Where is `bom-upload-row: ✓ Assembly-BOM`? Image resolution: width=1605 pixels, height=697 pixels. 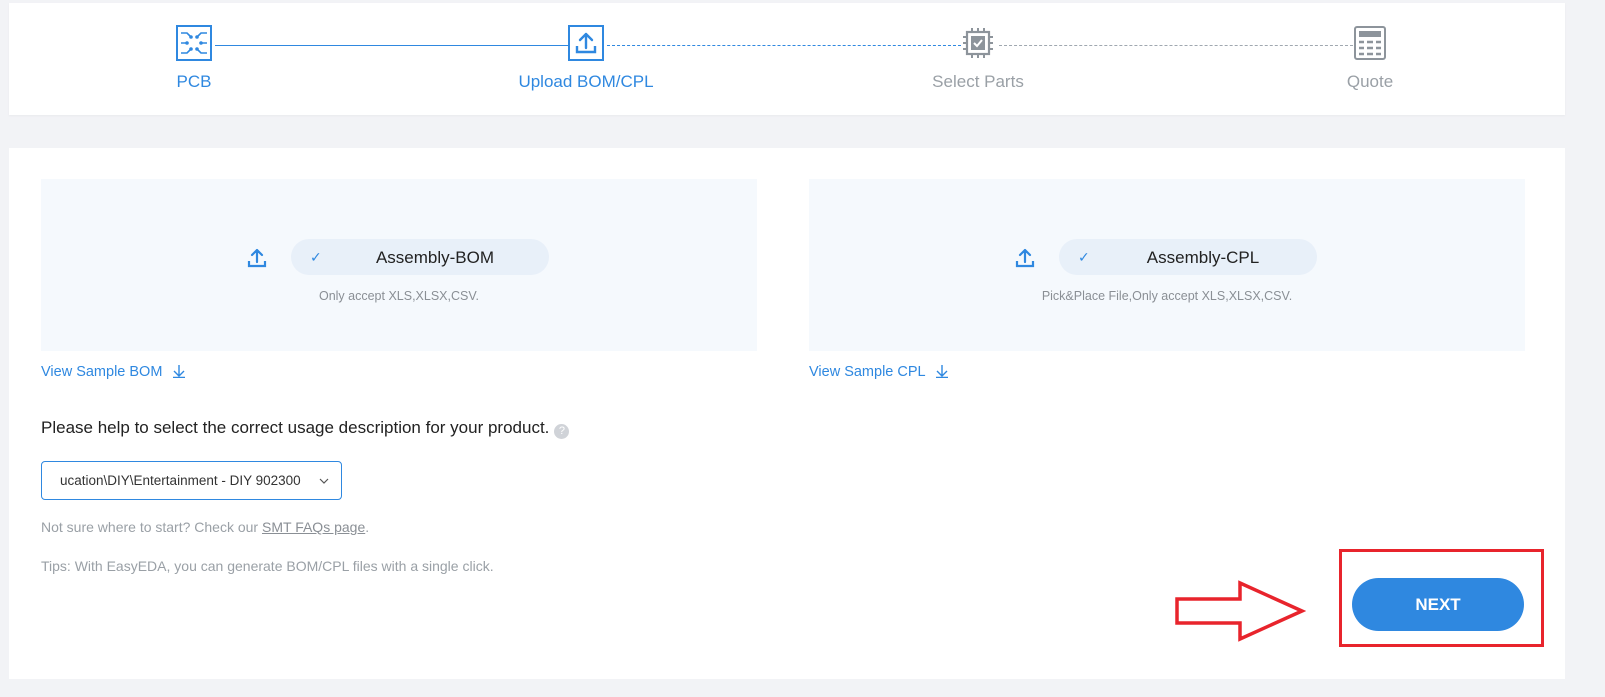 bom-upload-row: ✓ Assembly-BOM is located at coordinates (399, 257).